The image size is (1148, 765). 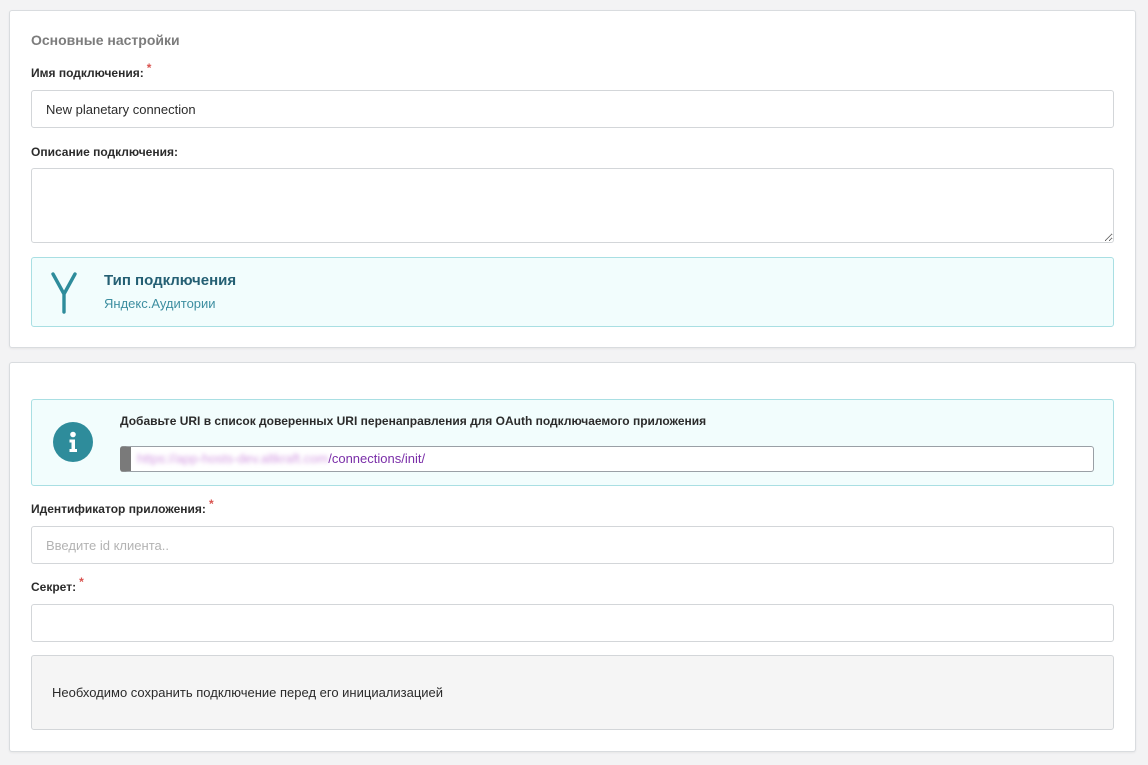 I want to click on connection-name-input, so click(x=572, y=109).